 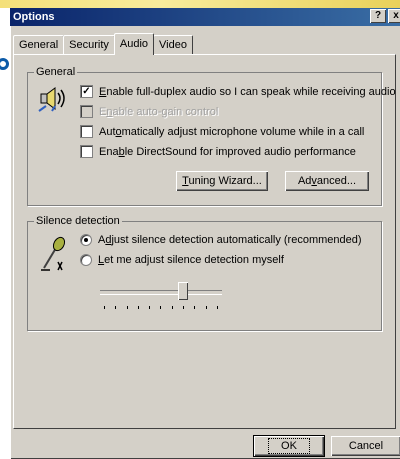 What do you see at coordinates (159, 111) in the screenshot?
I see `auto-gain-label: Enable auto-gain control` at bounding box center [159, 111].